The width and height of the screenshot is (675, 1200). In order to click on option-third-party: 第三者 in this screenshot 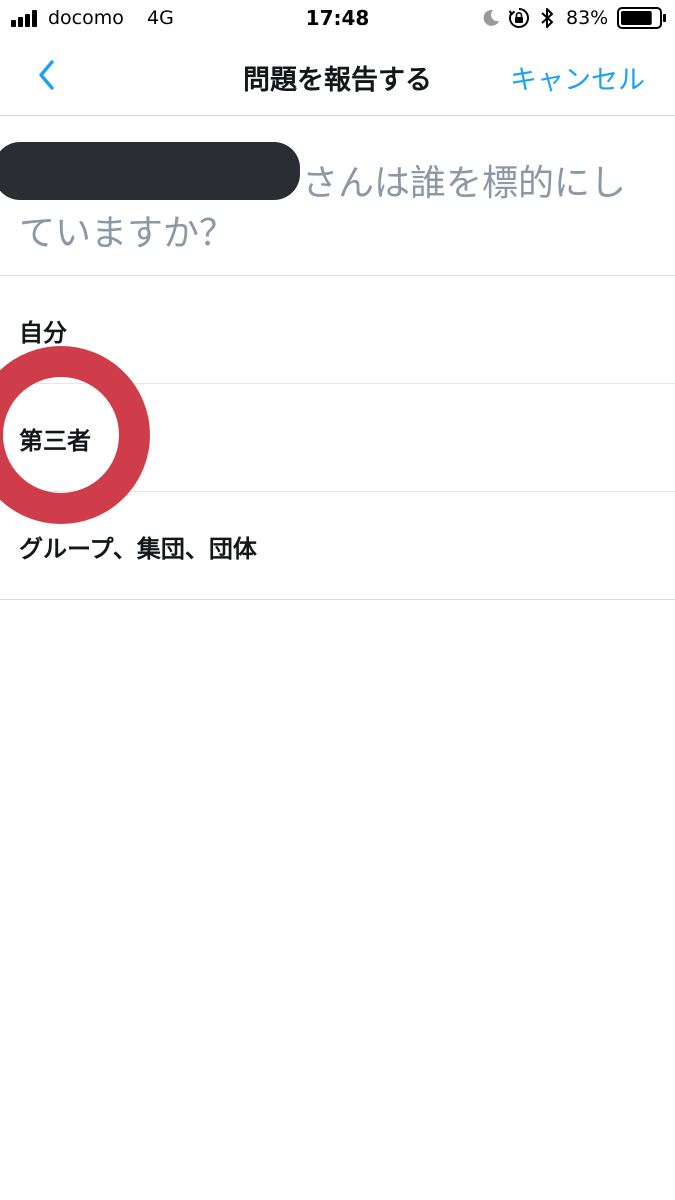, I will do `click(337, 438)`.